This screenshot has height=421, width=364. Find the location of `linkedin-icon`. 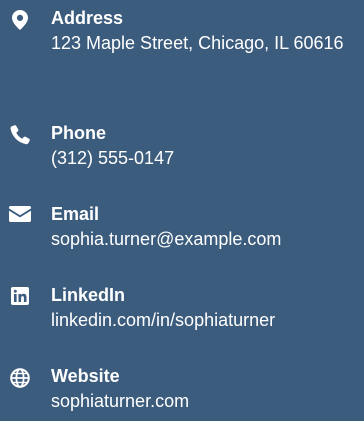

linkedin-icon is located at coordinates (20, 297).